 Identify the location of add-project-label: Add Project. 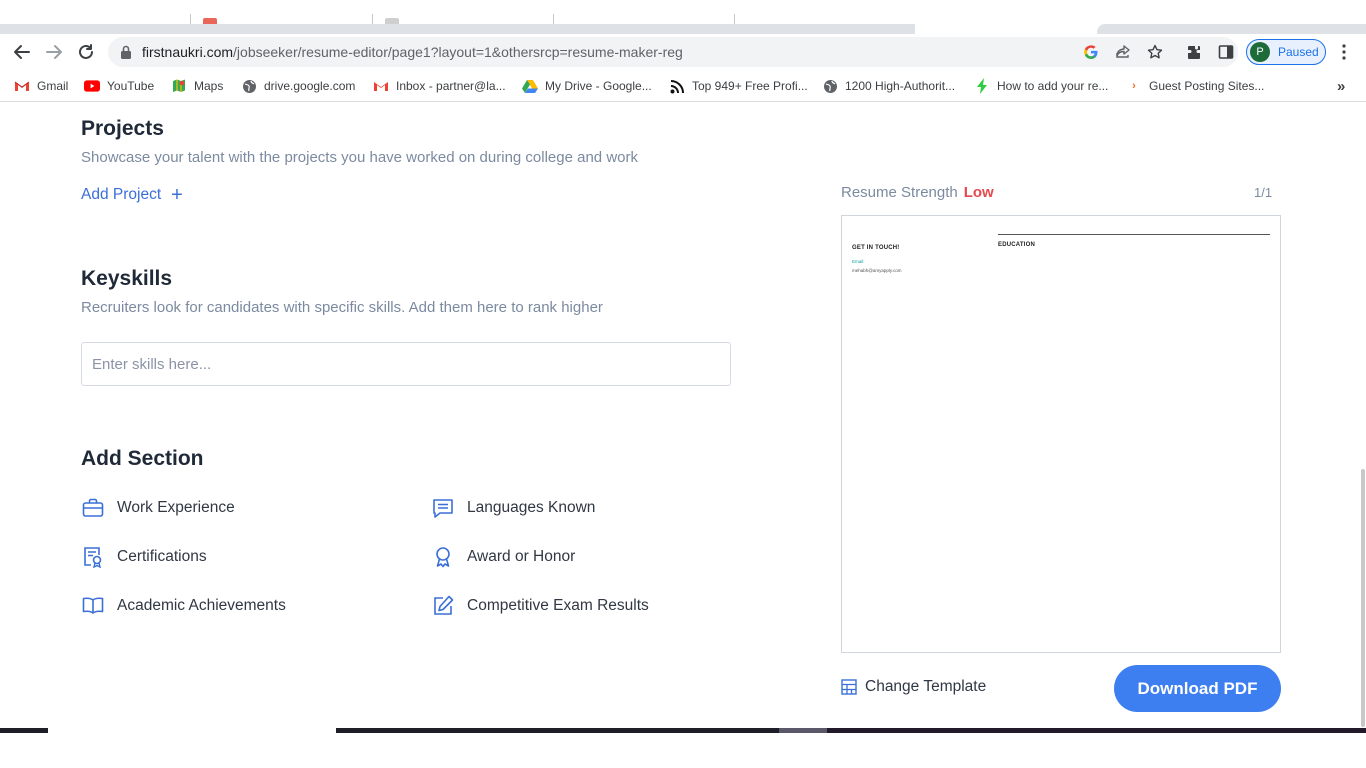
(121, 194).